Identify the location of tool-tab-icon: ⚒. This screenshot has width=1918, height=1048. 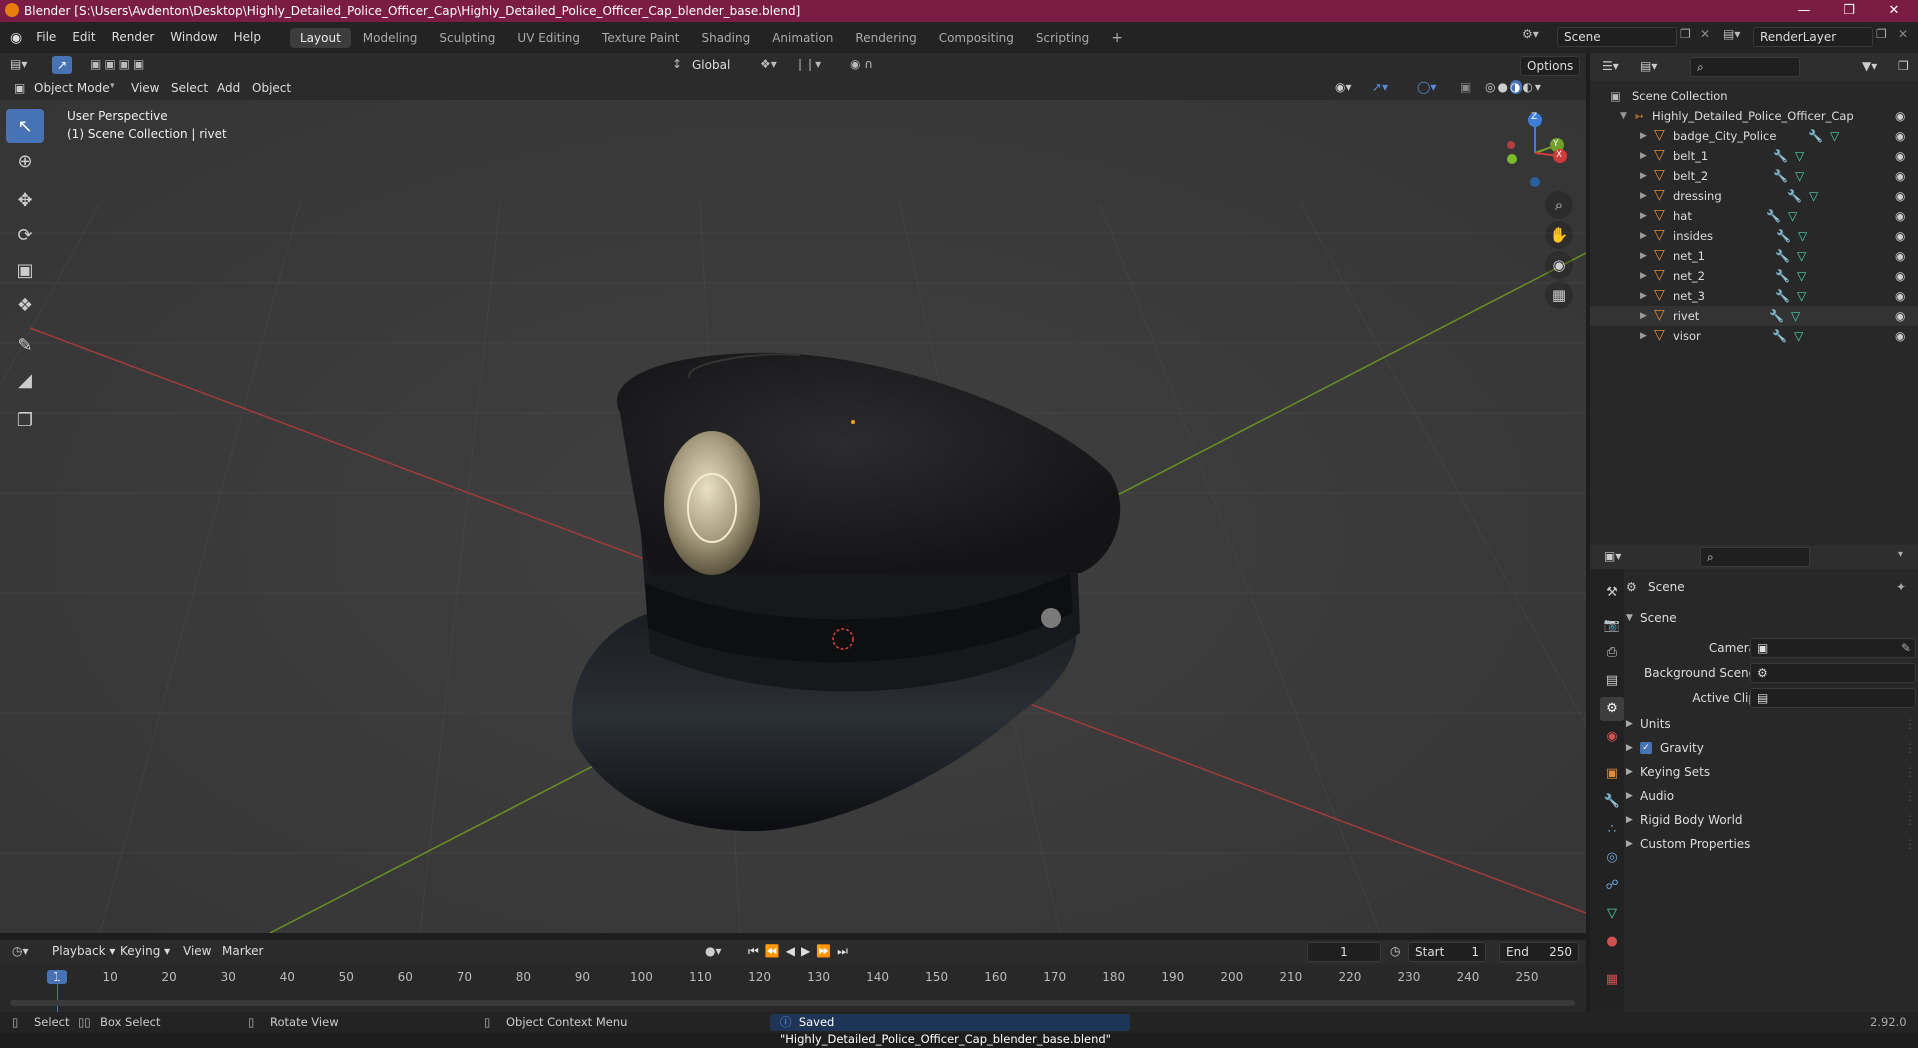
(1612, 593).